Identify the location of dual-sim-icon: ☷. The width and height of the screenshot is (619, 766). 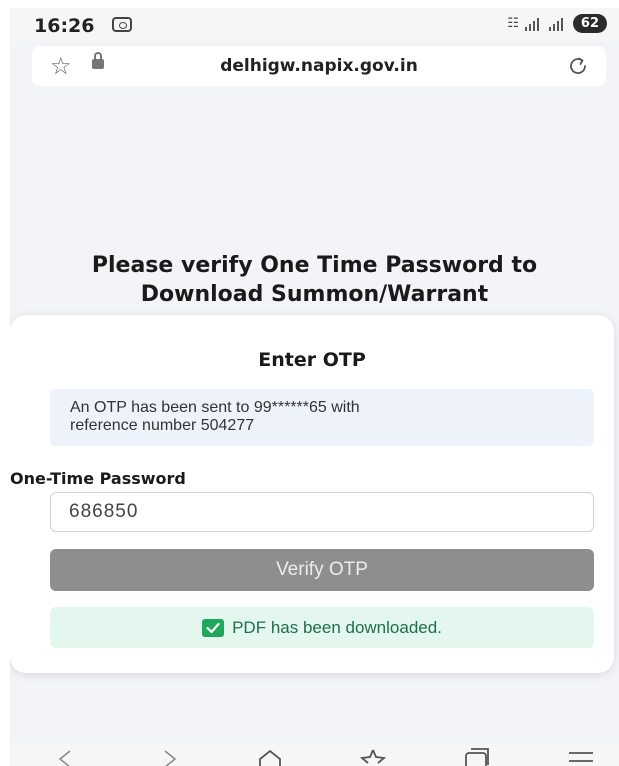
(513, 23).